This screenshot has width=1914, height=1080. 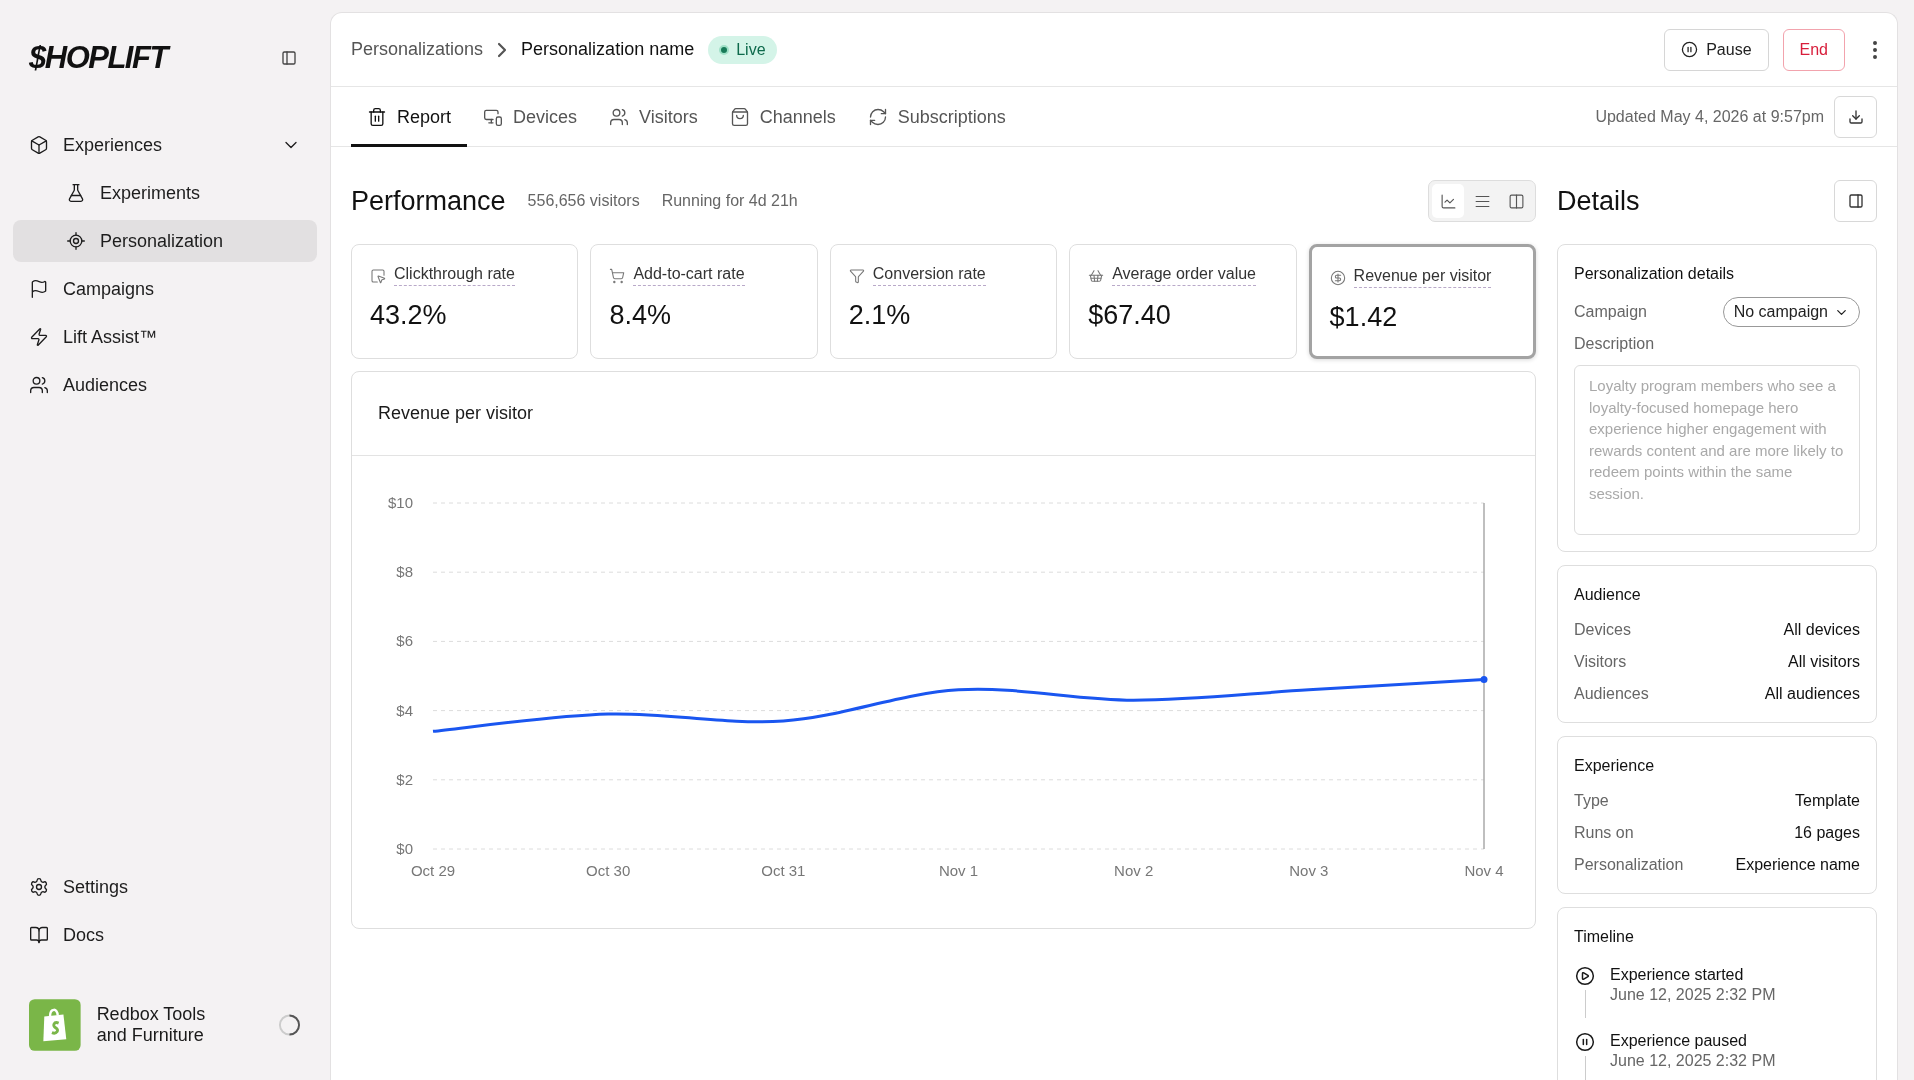 I want to click on field-label: Runs on, so click(x=1604, y=833).